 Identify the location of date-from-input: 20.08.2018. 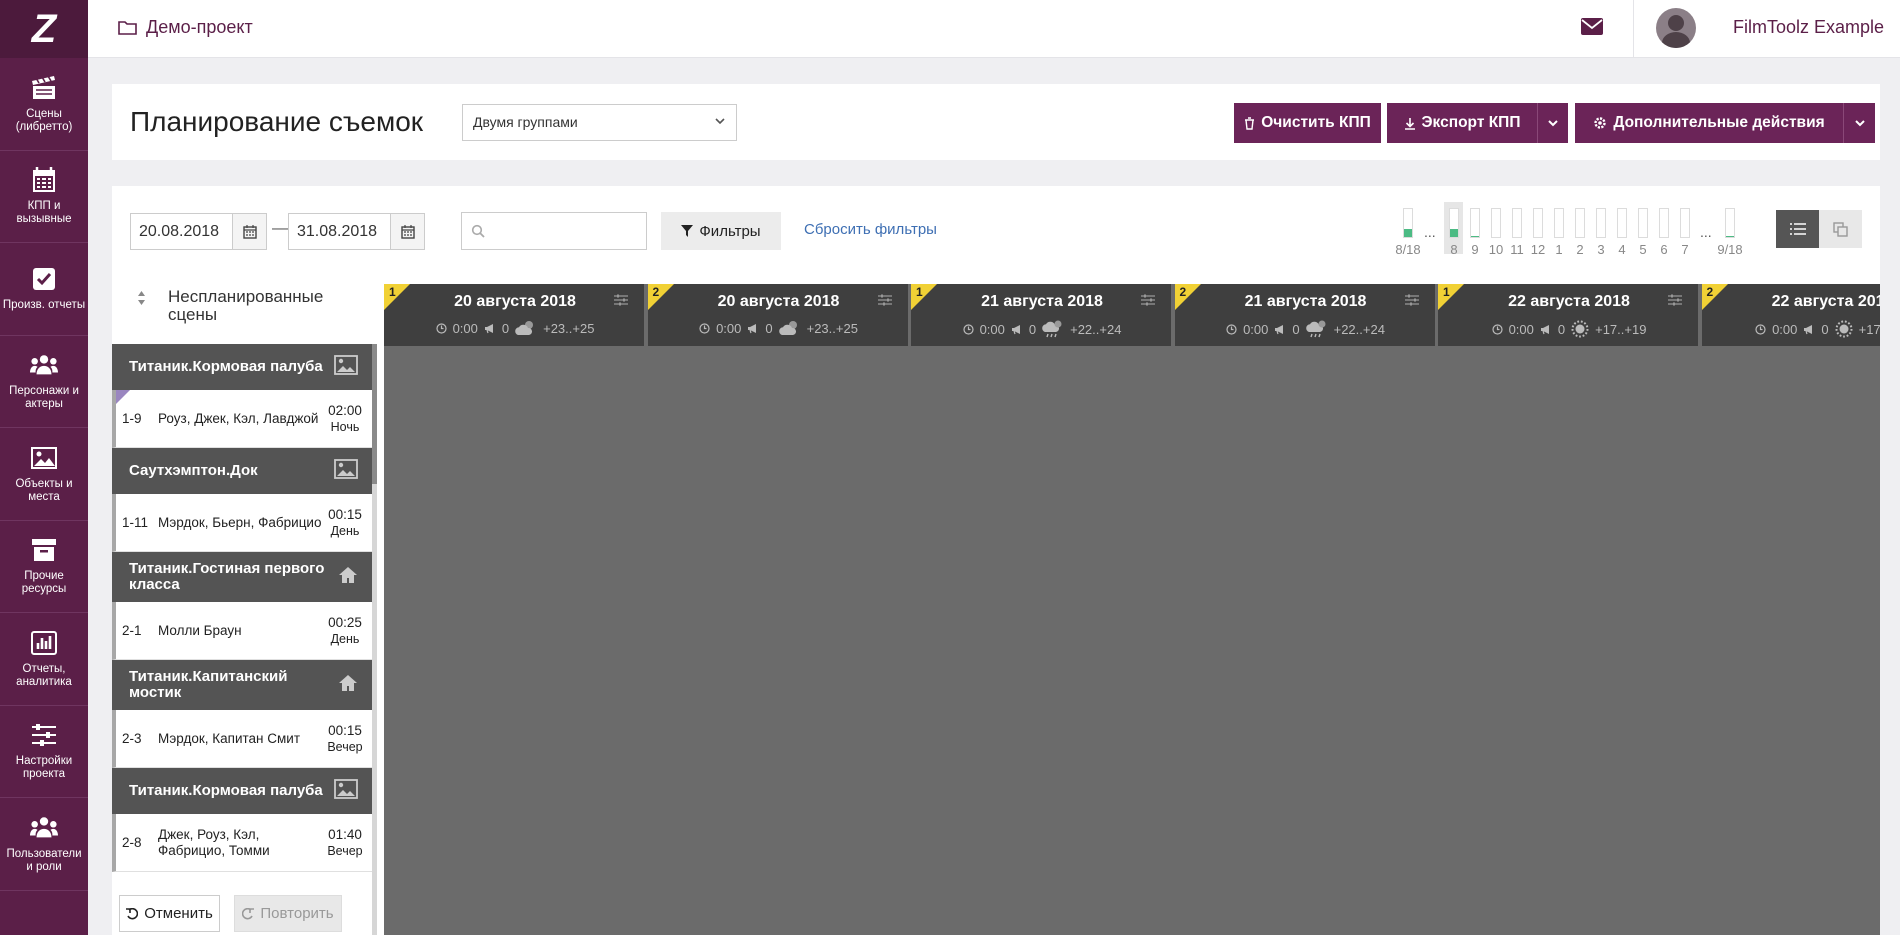
(181, 231).